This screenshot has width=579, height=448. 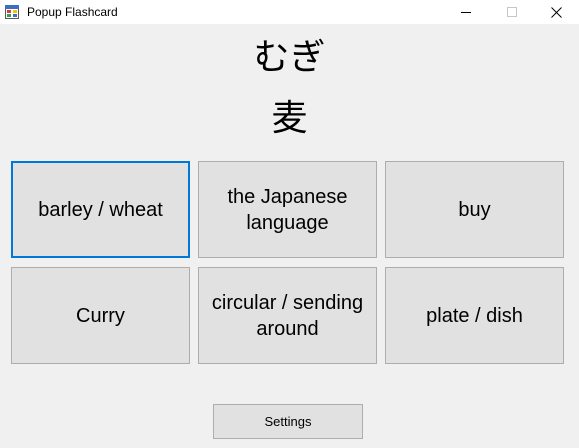 I want to click on answer-button-4: Curry, so click(x=100, y=315).